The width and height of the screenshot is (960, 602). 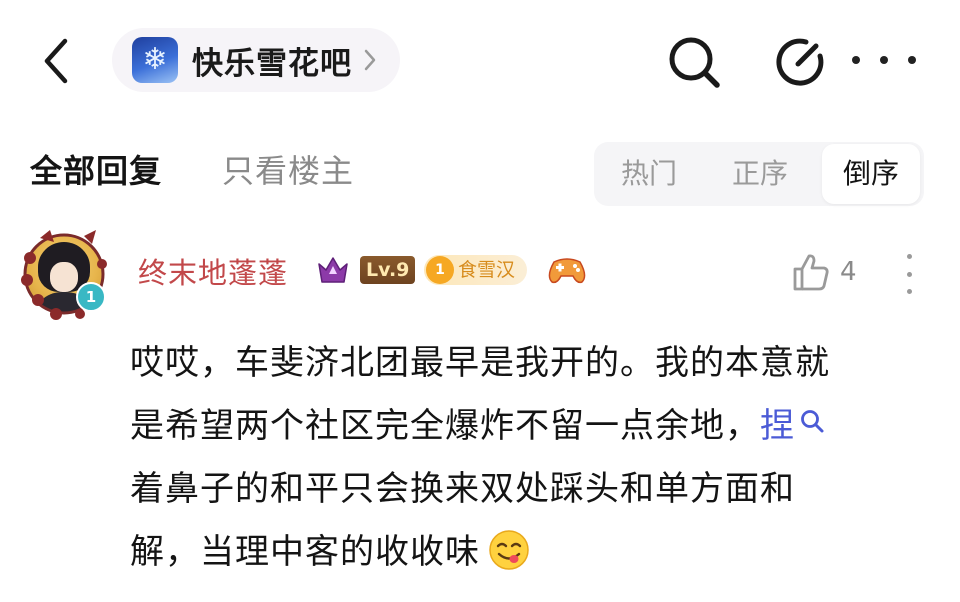 I want to click on sort-descending: 倒序, so click(x=871, y=174).